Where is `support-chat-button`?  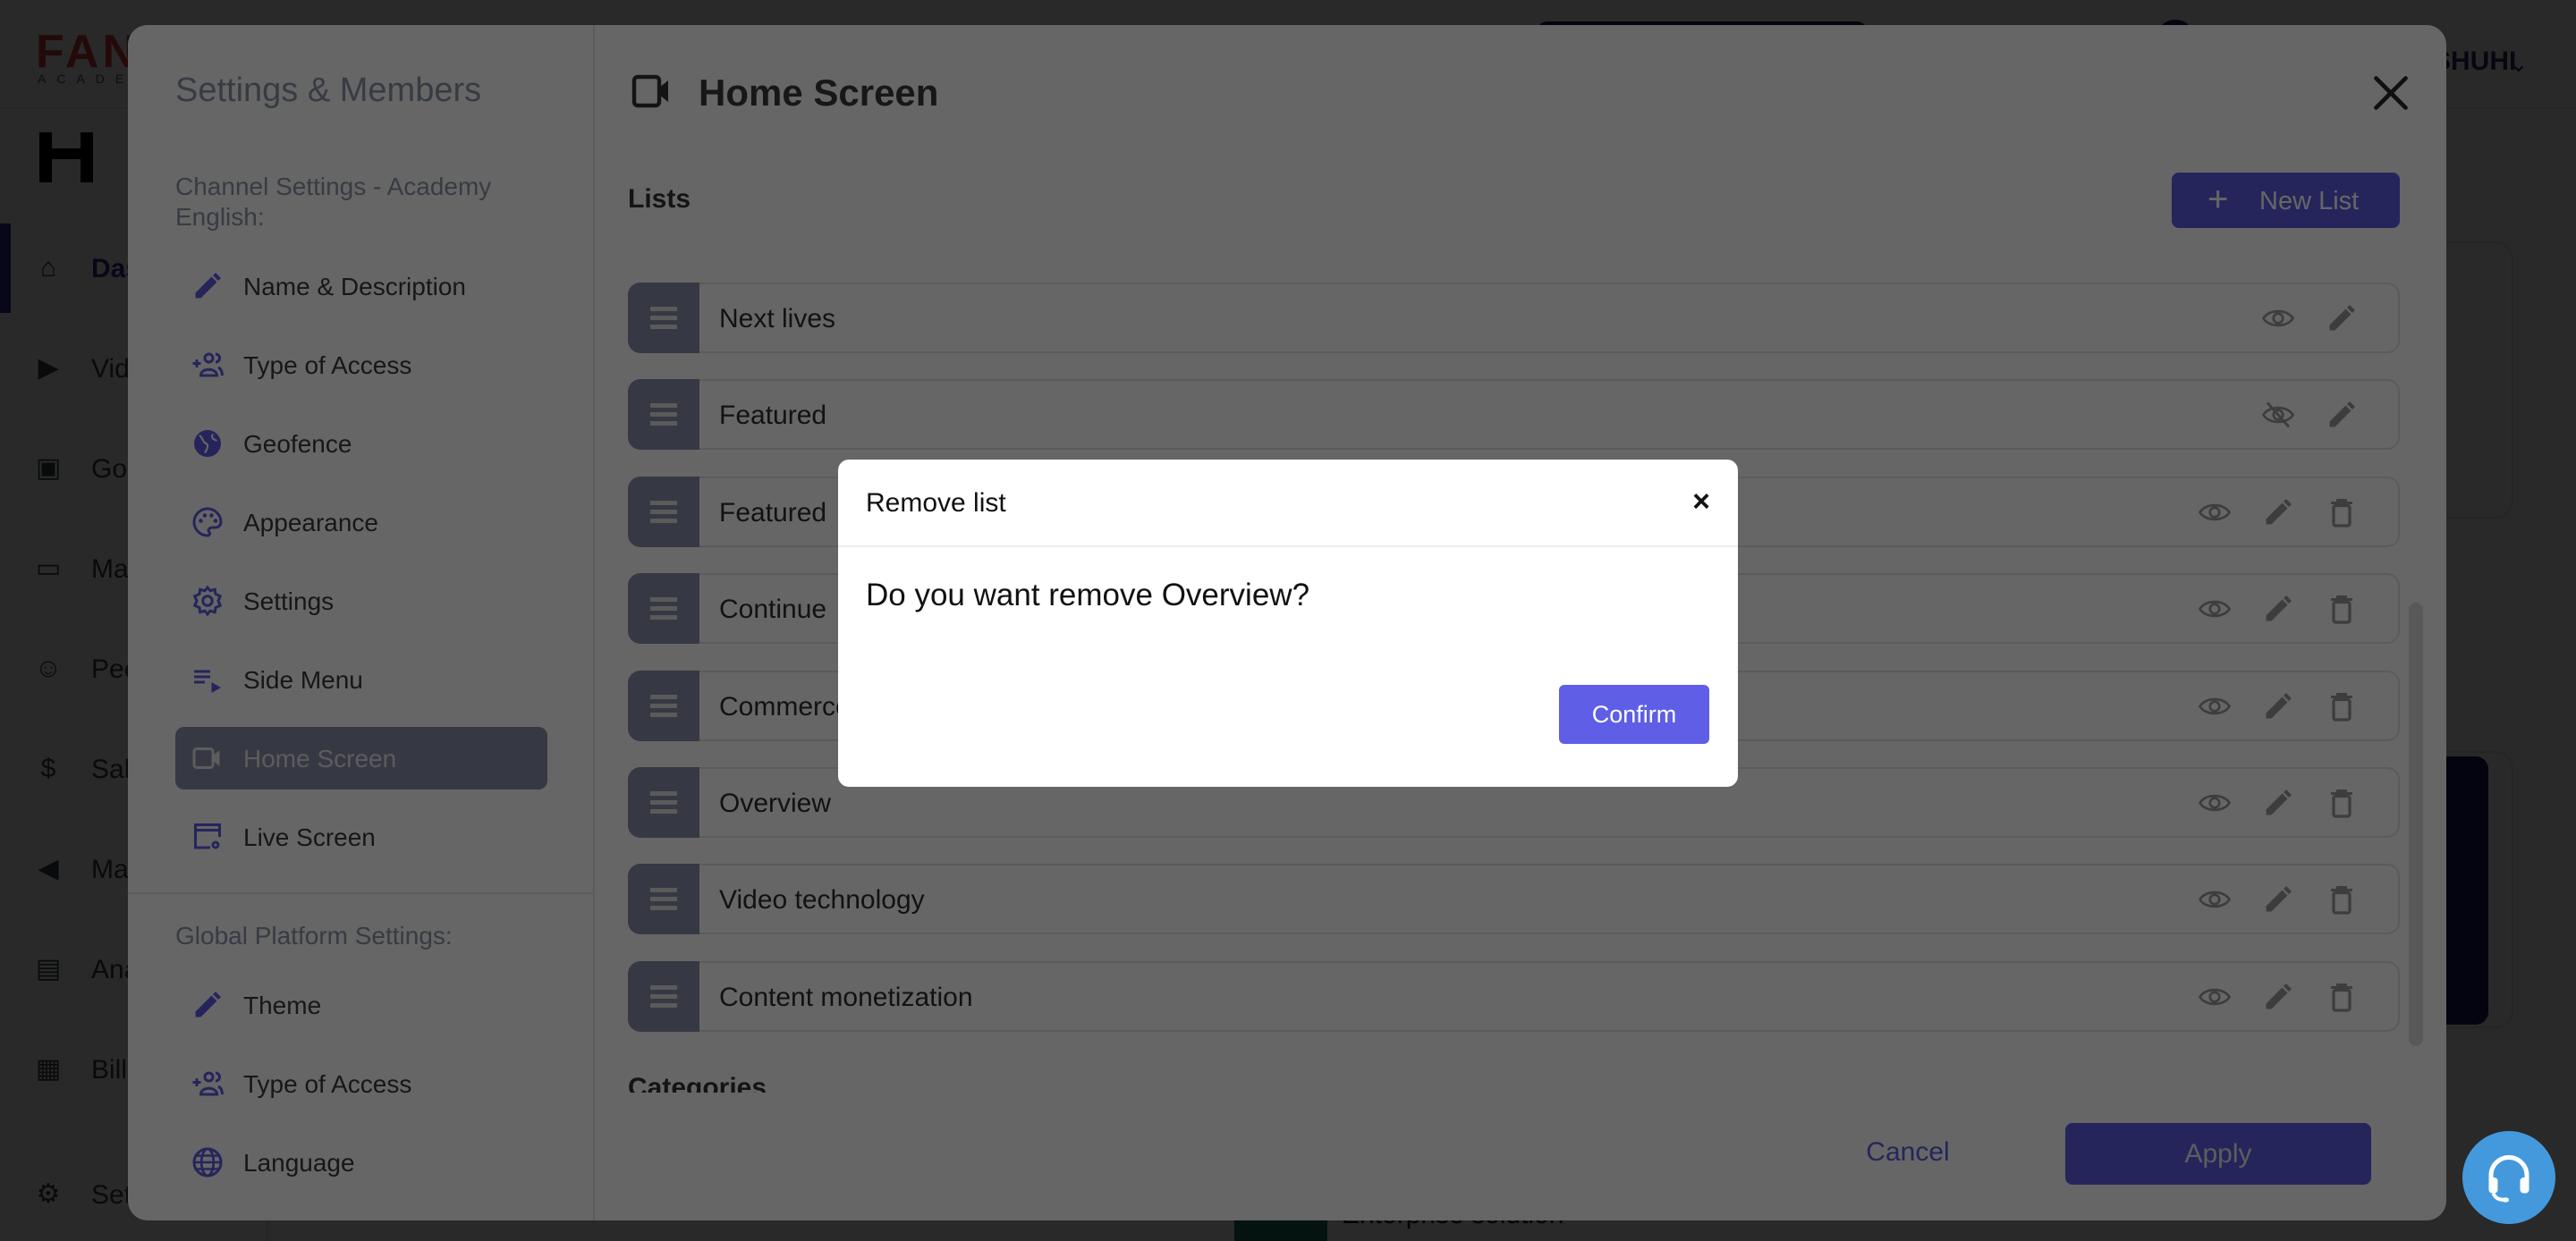
support-chat-button is located at coordinates (2508, 1177).